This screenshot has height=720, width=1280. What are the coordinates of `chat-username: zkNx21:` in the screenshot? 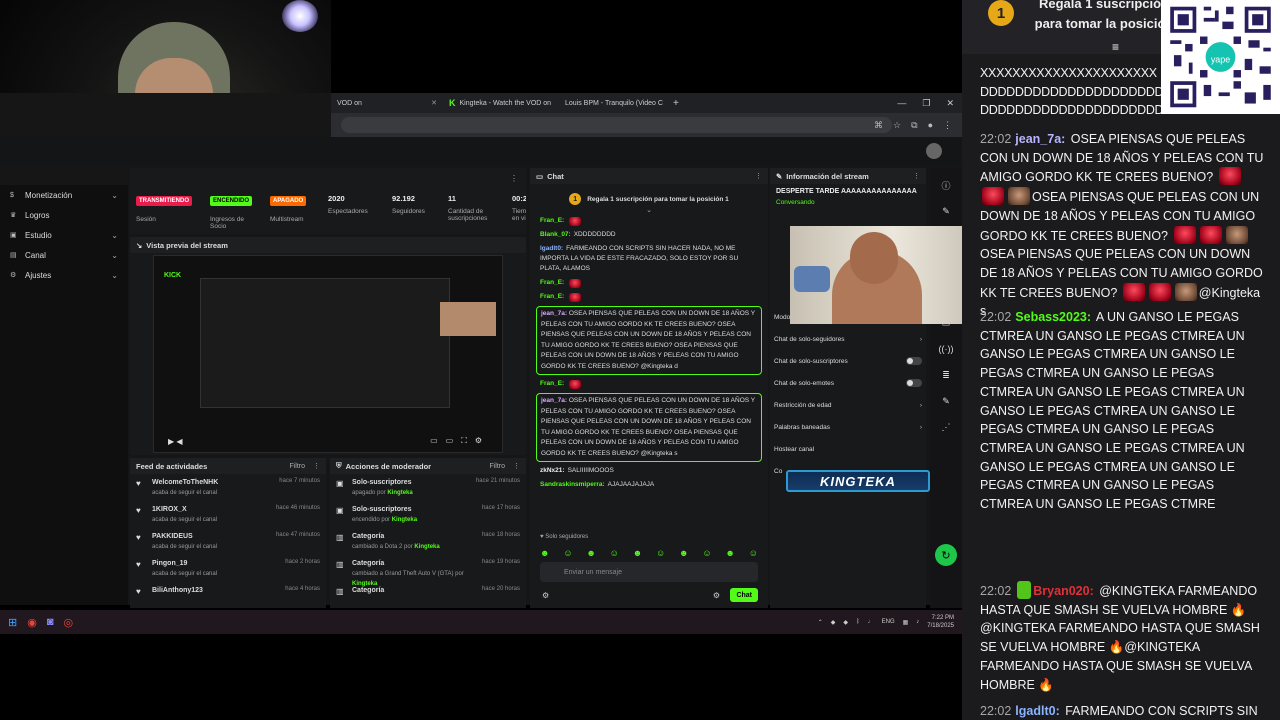 It's located at (552, 470).